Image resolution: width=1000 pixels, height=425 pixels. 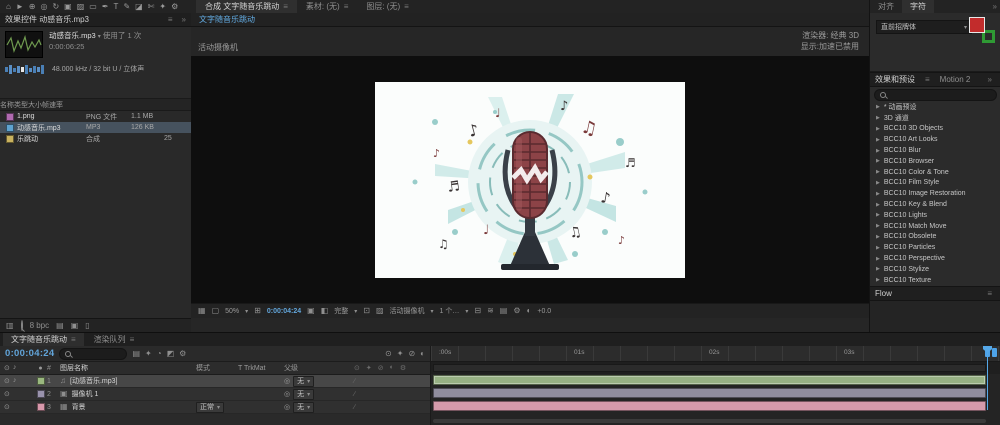 What do you see at coordinates (935, 150) in the screenshot?
I see `effects-category-row: ▶ BCC10 Blur` at bounding box center [935, 150].